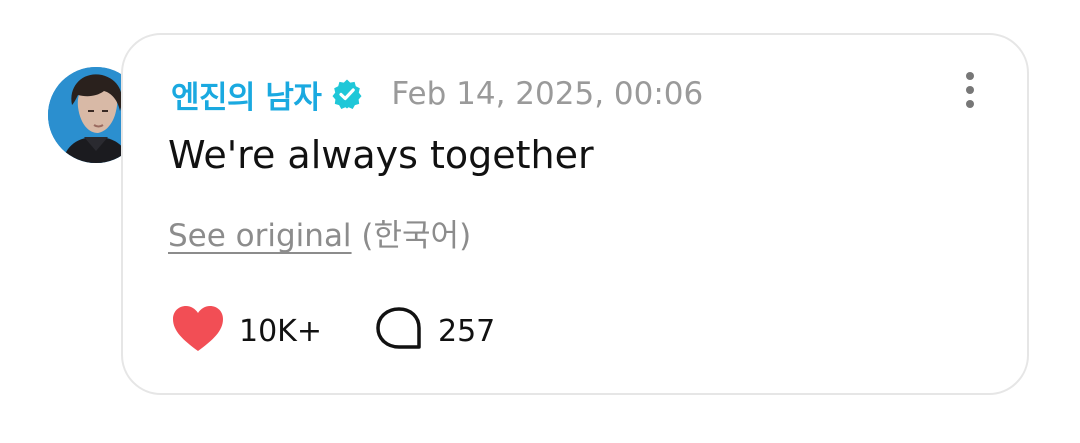 The height and width of the screenshot is (443, 1080). I want to click on comment-bubble-icon, so click(399, 331).